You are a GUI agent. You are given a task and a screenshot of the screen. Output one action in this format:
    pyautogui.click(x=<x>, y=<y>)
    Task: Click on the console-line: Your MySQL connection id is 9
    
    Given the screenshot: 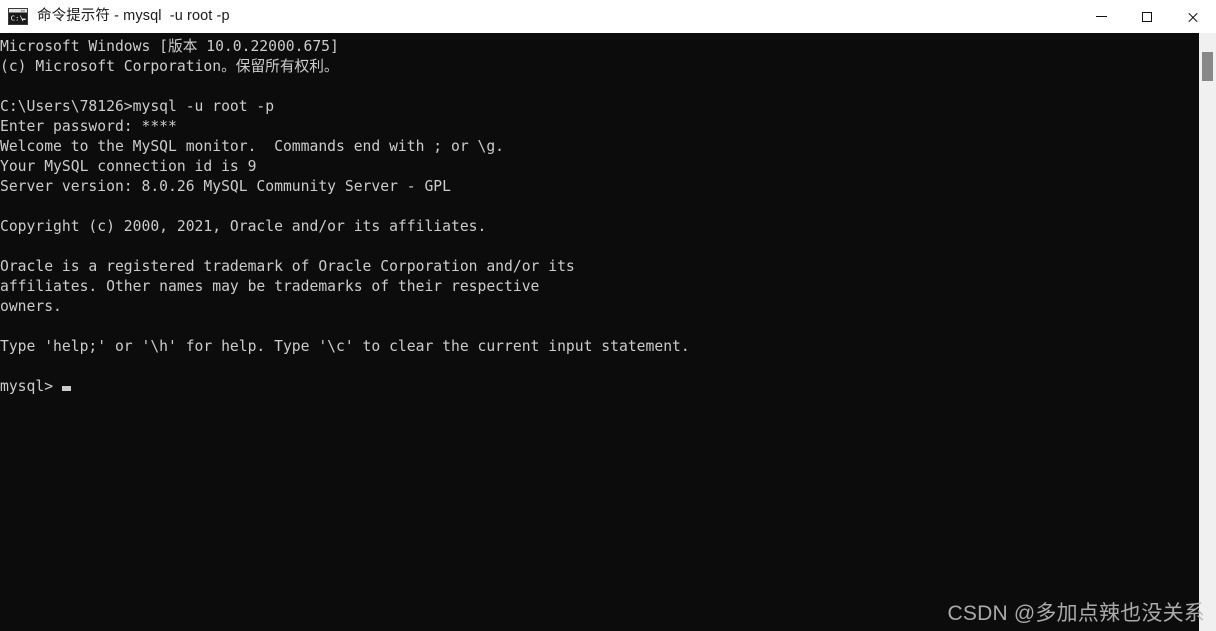 What is the action you would take?
    pyautogui.click(x=128, y=166)
    